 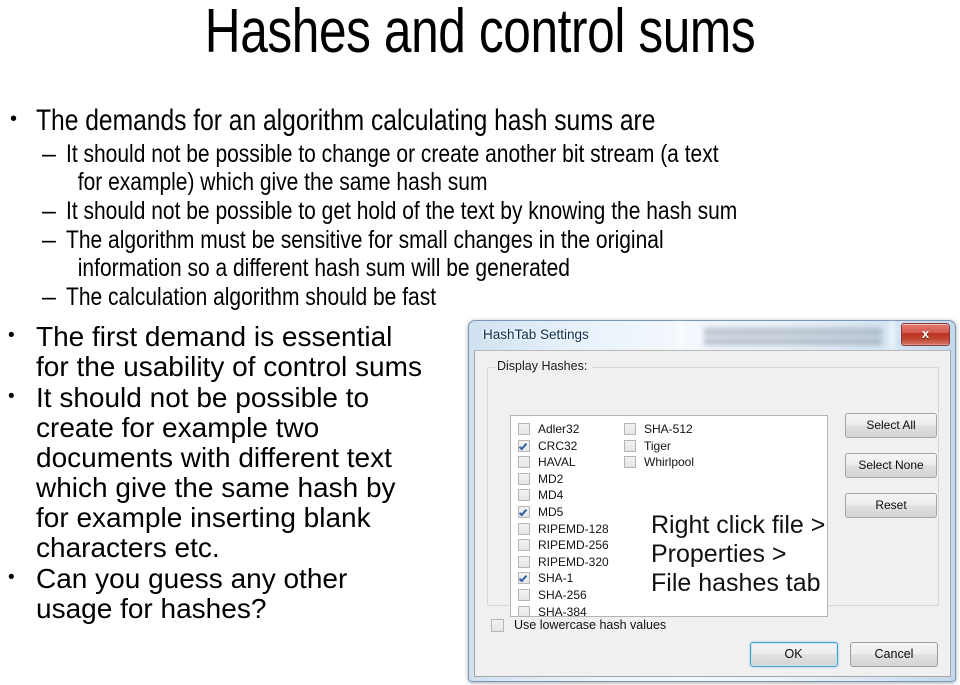 What do you see at coordinates (128, 547) in the screenshot?
I see `bullet-line: characters etc.` at bounding box center [128, 547].